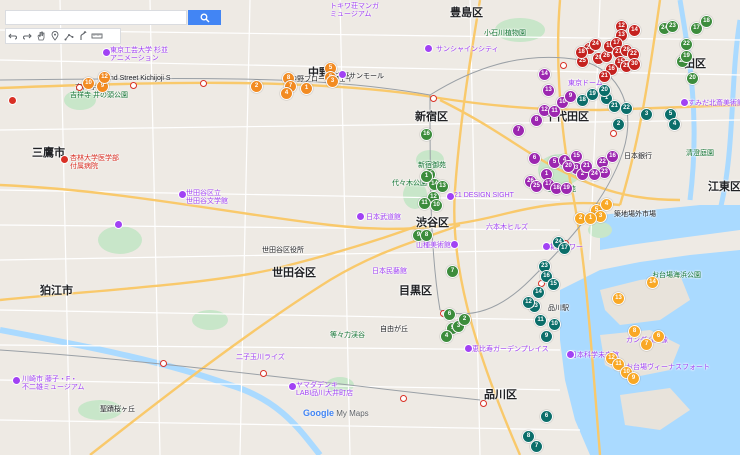 This screenshot has width=740, height=455. Describe the element at coordinates (604, 90) in the screenshot. I see `map-pin-teal: 20` at that location.